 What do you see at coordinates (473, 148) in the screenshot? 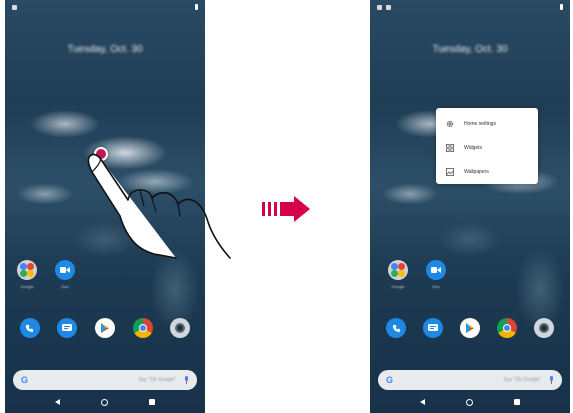
I see `menu-item-label: Widgets` at bounding box center [473, 148].